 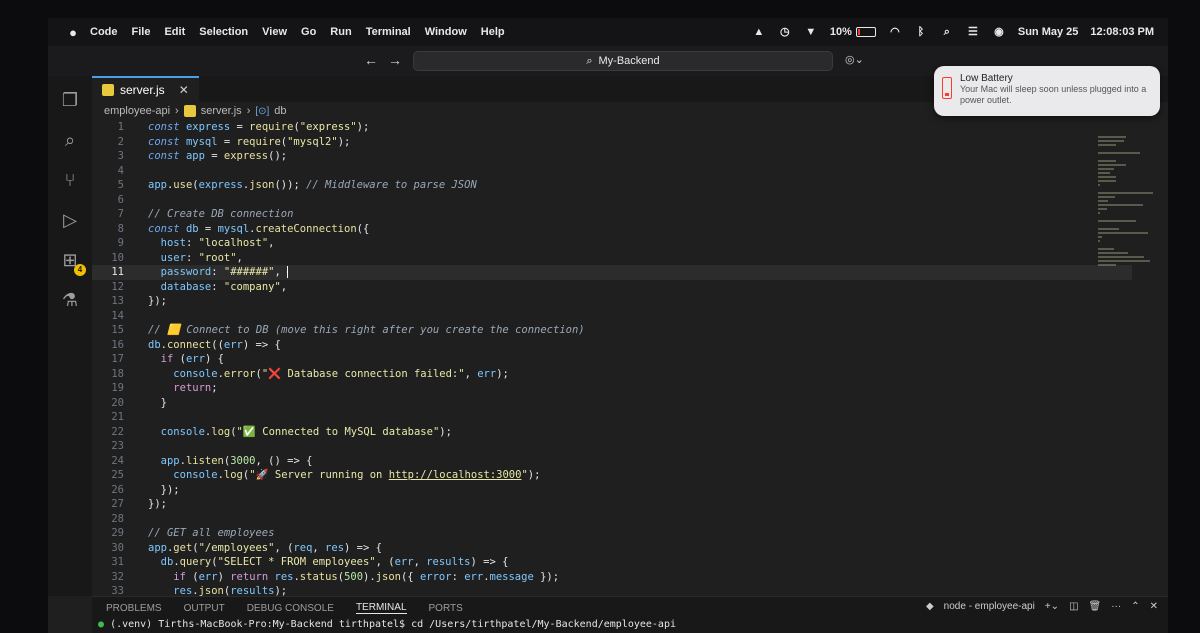 What do you see at coordinates (204, 608) in the screenshot?
I see `panel-tab-output: OUTPUT` at bounding box center [204, 608].